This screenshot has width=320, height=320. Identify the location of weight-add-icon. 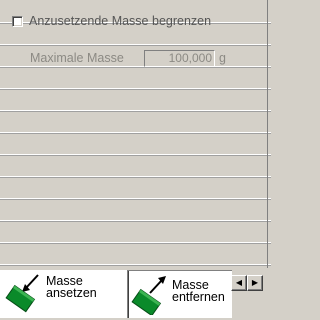
(20, 292).